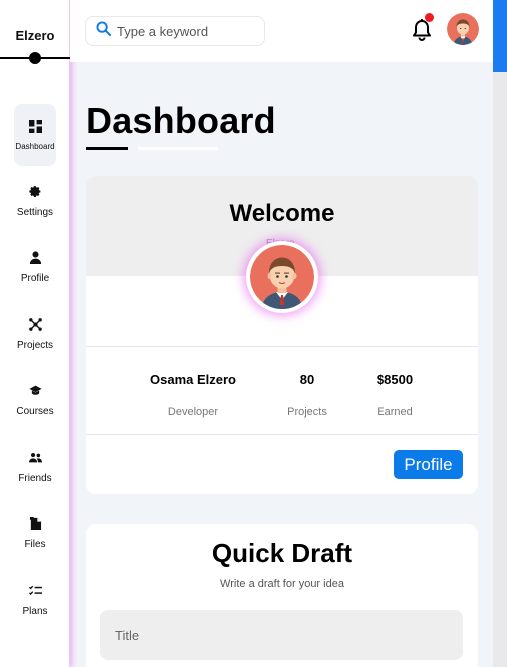 The width and height of the screenshot is (507, 667). Describe the element at coordinates (282, 584) in the screenshot. I see `quick-draft-subtitle: Write a draft for your idea` at that location.